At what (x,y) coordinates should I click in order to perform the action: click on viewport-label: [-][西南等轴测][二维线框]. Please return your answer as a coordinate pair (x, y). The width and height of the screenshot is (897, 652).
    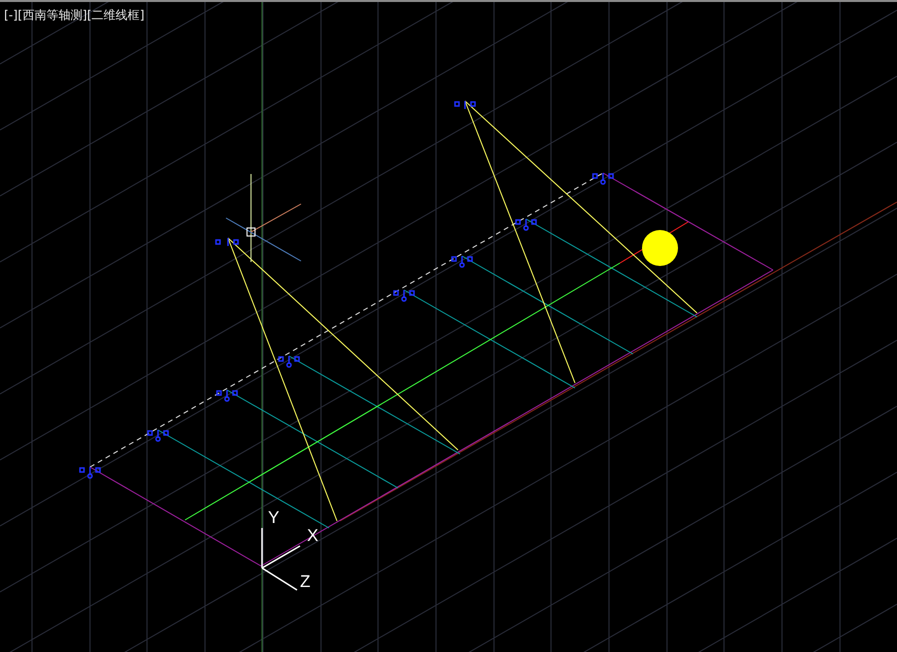
    Looking at the image, I should click on (74, 15).